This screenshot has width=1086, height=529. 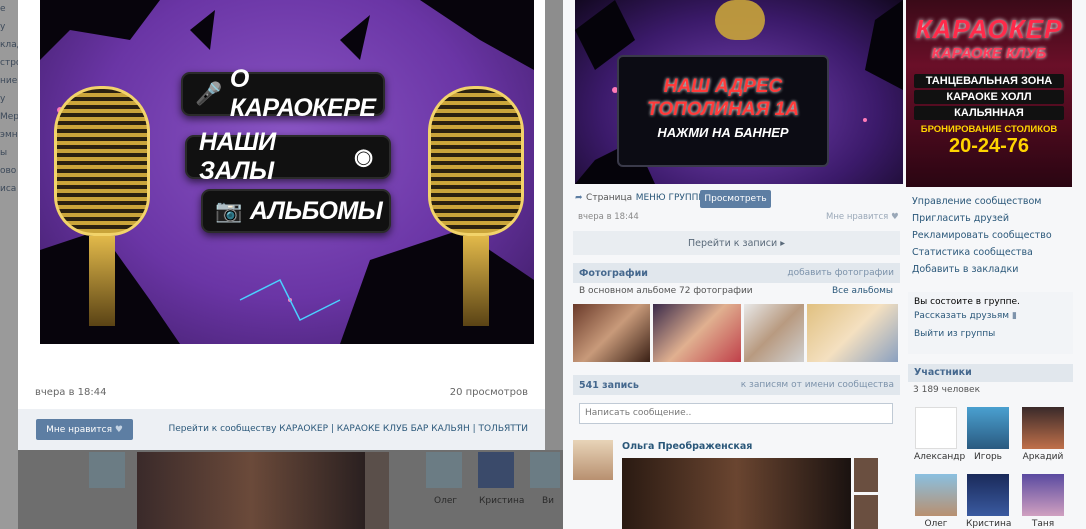 I want to click on members-count: 3 189 человек, so click(x=947, y=390).